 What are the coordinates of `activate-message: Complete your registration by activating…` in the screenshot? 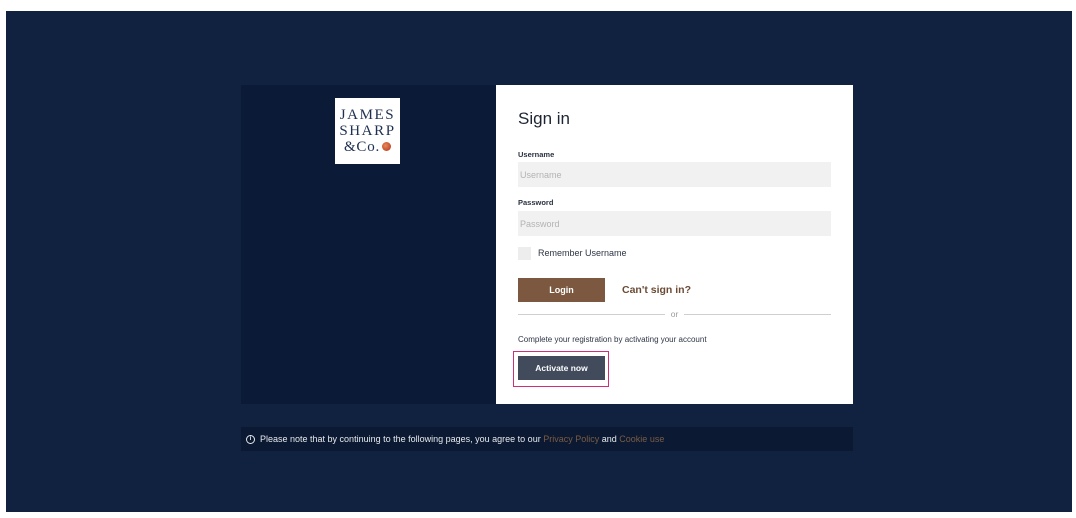 It's located at (612, 339).